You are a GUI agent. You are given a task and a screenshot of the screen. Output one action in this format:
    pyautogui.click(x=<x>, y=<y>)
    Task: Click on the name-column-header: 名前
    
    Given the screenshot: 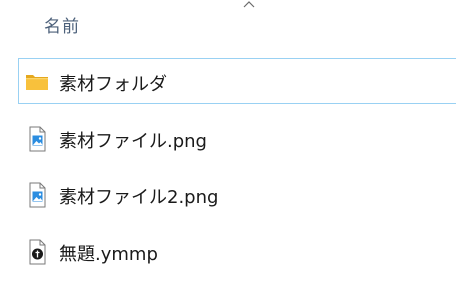 What is the action you would take?
    pyautogui.click(x=62, y=24)
    